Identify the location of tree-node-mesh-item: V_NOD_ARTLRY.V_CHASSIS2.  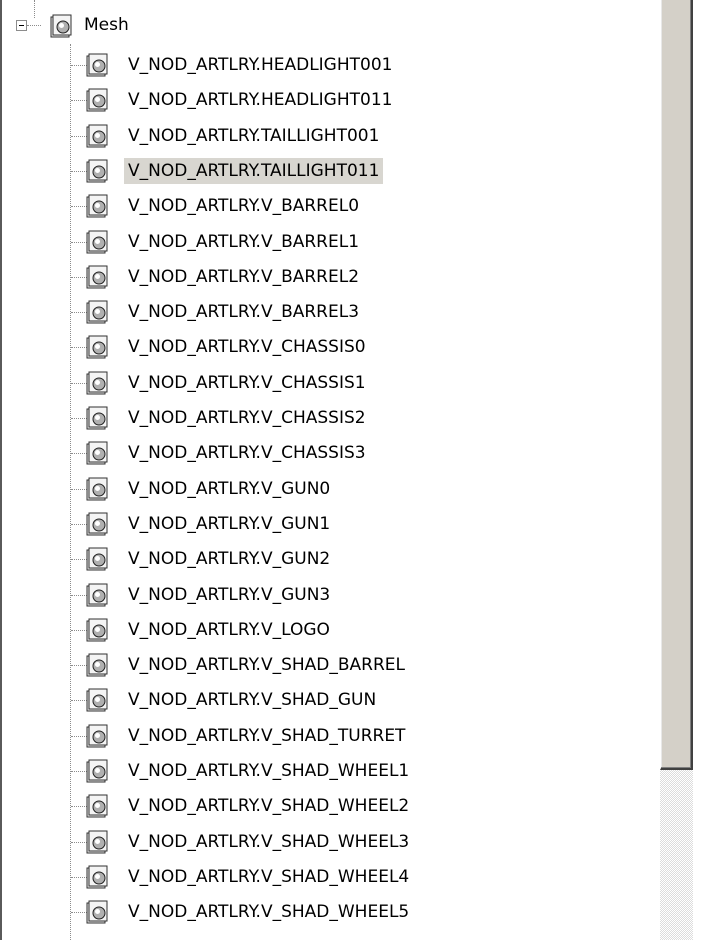
(322, 418).